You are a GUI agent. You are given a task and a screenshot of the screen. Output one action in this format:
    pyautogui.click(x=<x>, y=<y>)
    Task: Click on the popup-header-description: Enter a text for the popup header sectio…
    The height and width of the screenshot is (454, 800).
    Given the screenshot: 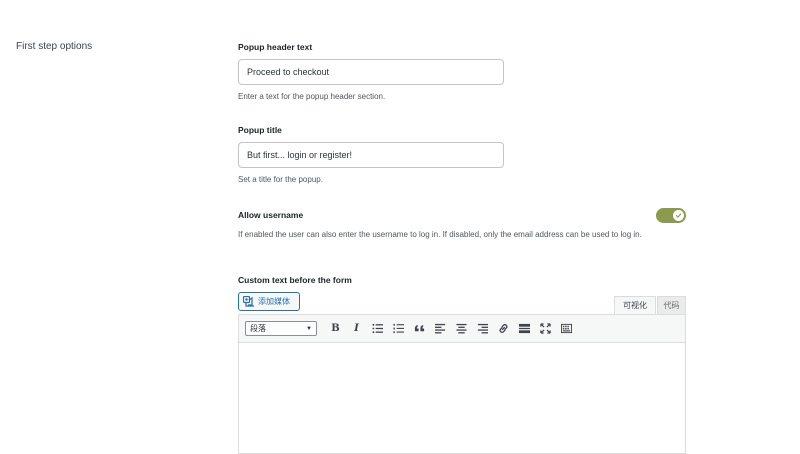 What is the action you would take?
    pyautogui.click(x=312, y=96)
    